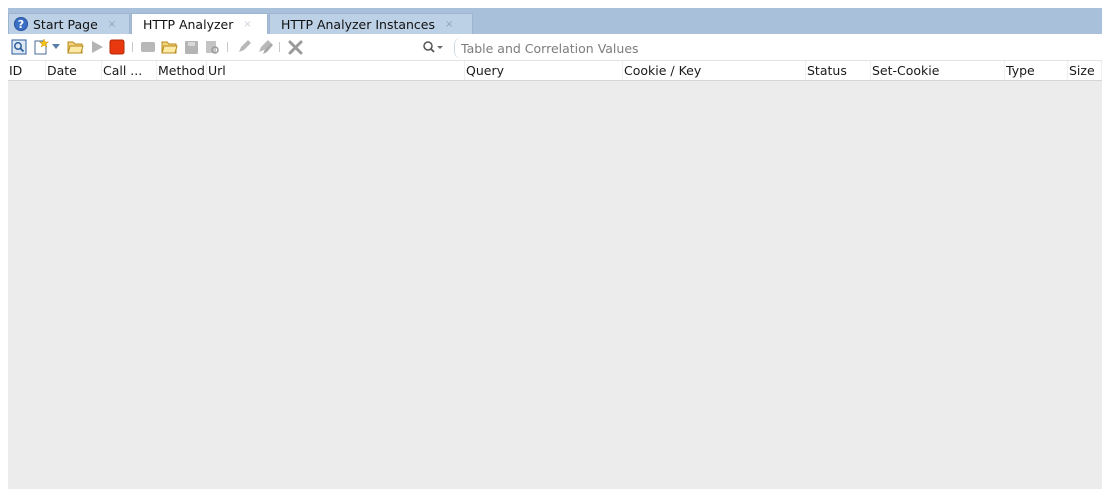  What do you see at coordinates (295, 47) in the screenshot?
I see `delete-icon` at bounding box center [295, 47].